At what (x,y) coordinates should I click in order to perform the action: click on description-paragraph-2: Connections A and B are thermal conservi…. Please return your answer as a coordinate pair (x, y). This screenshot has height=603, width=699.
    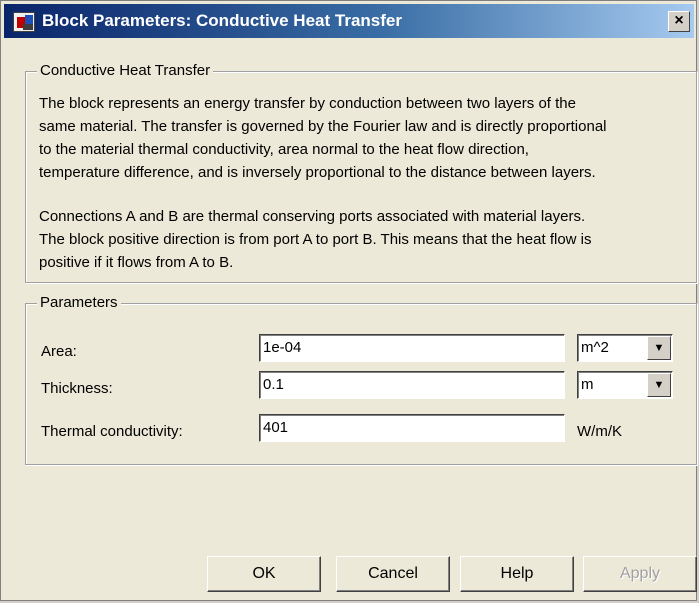
    Looking at the image, I should click on (359, 239).